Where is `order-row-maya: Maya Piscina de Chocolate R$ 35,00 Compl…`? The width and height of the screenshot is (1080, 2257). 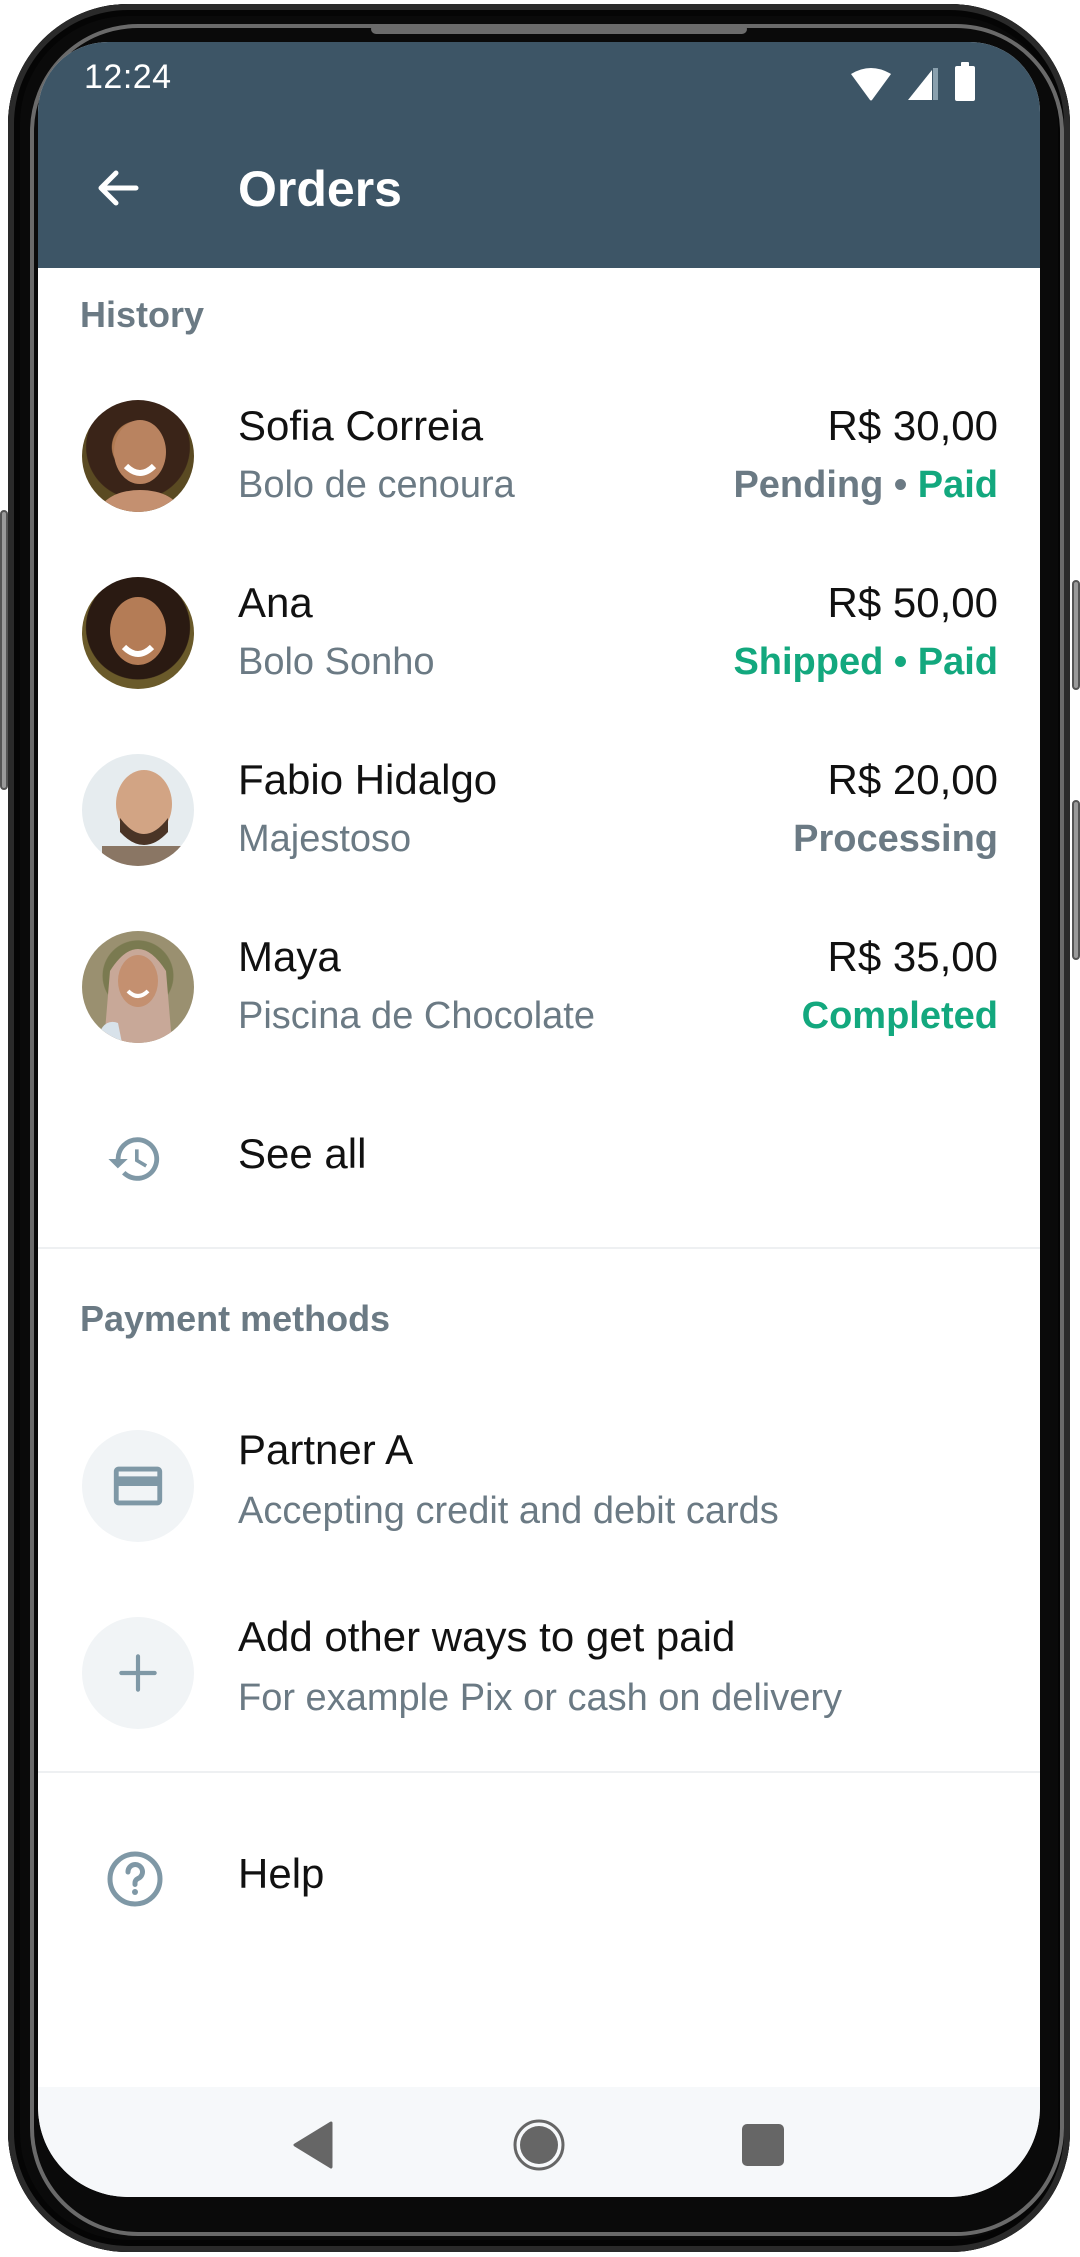
order-row-maya: Maya Piscina de Chocolate R$ 35,00 Compl… is located at coordinates (539, 988).